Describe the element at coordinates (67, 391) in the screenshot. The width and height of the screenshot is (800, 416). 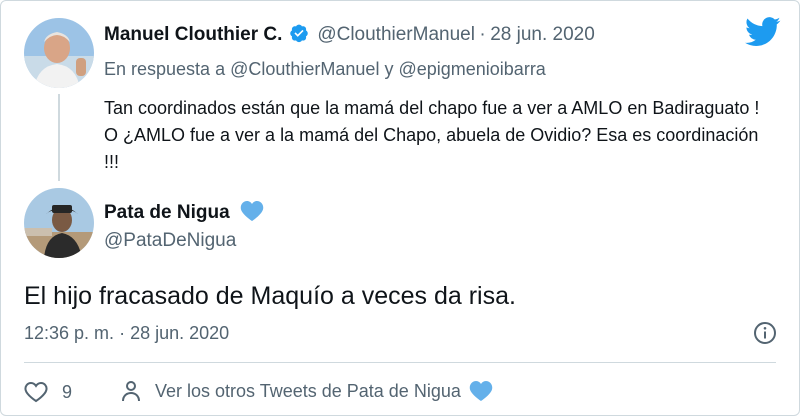
I see `like-count: 9` at that location.